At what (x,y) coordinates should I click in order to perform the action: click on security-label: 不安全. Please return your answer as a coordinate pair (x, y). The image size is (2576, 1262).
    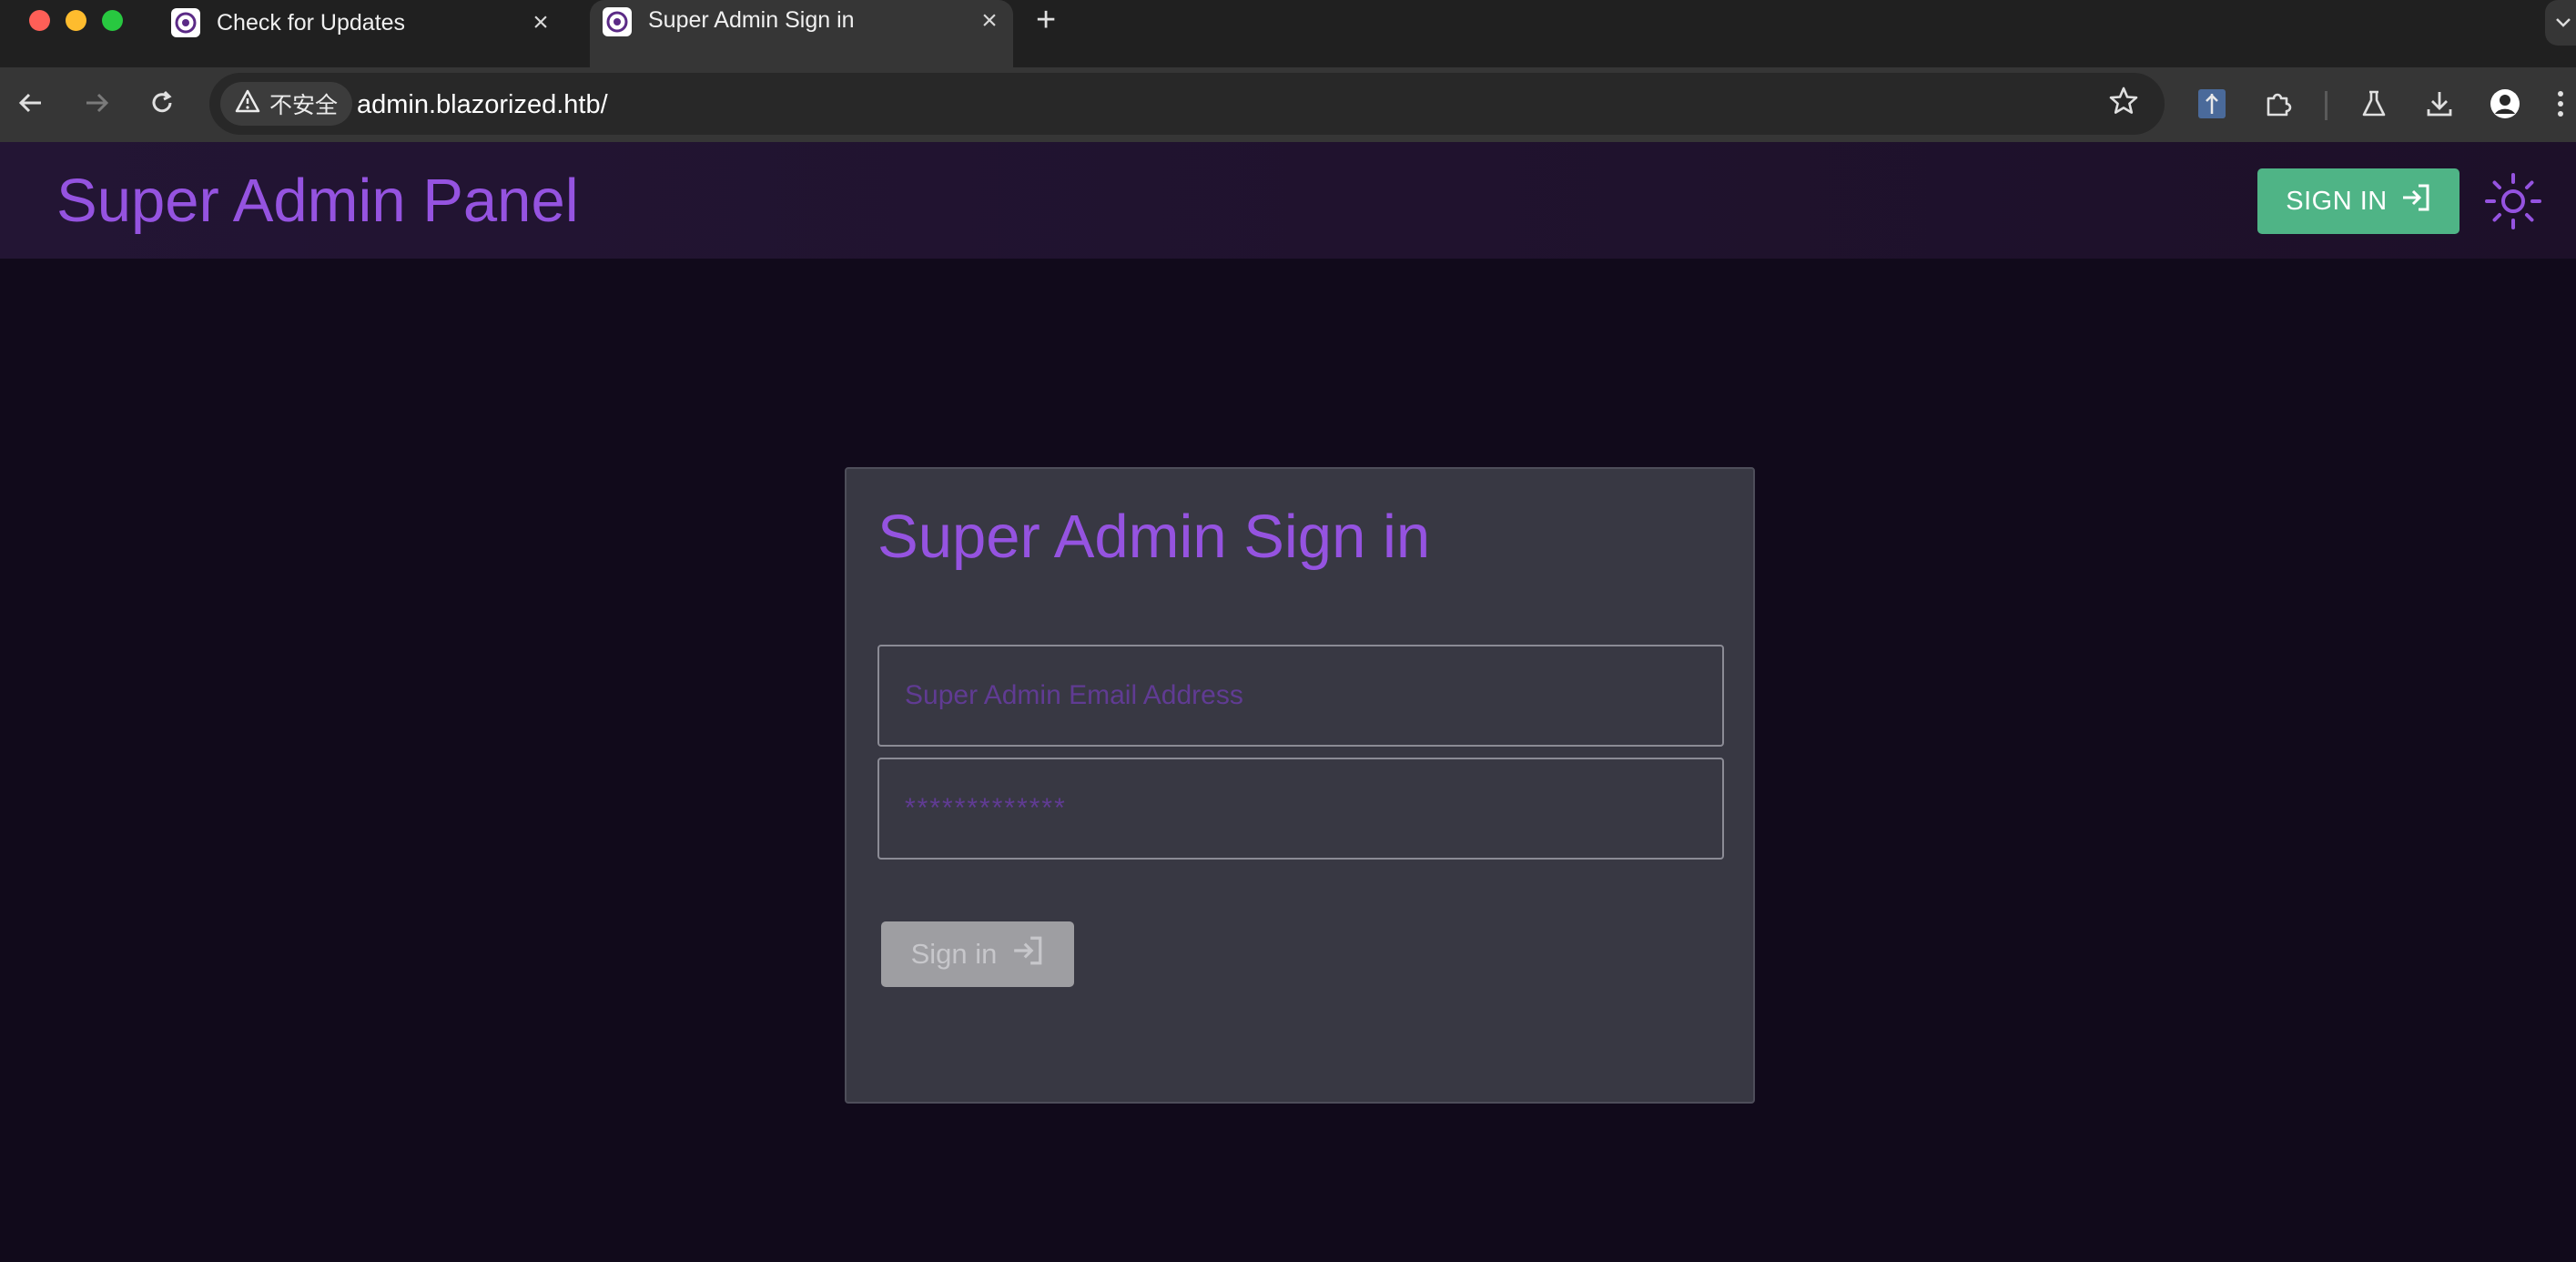
    Looking at the image, I should click on (304, 105).